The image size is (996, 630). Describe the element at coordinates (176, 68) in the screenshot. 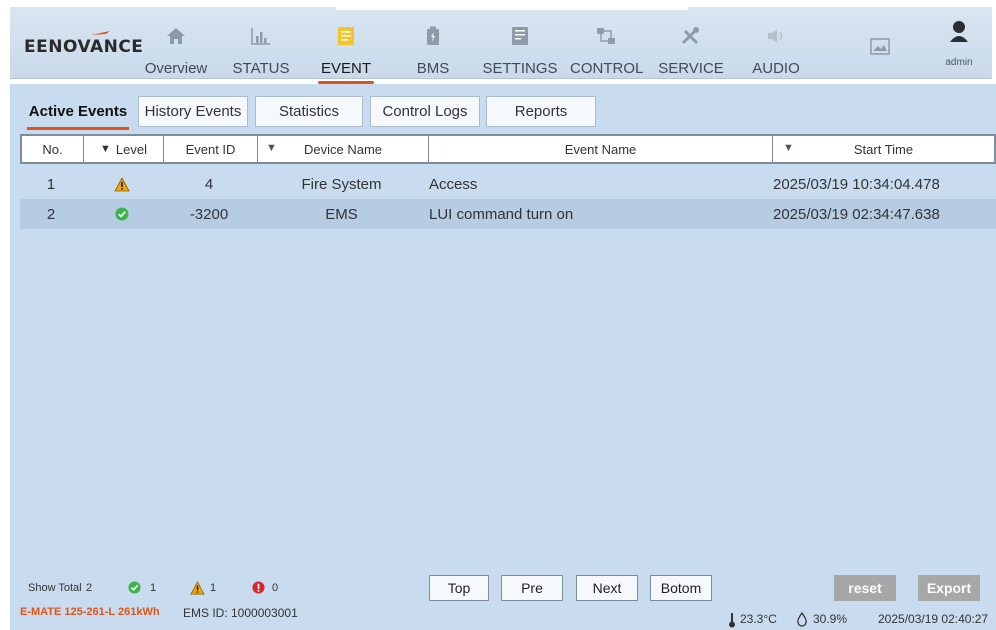

I see `nav-label: Overview` at that location.